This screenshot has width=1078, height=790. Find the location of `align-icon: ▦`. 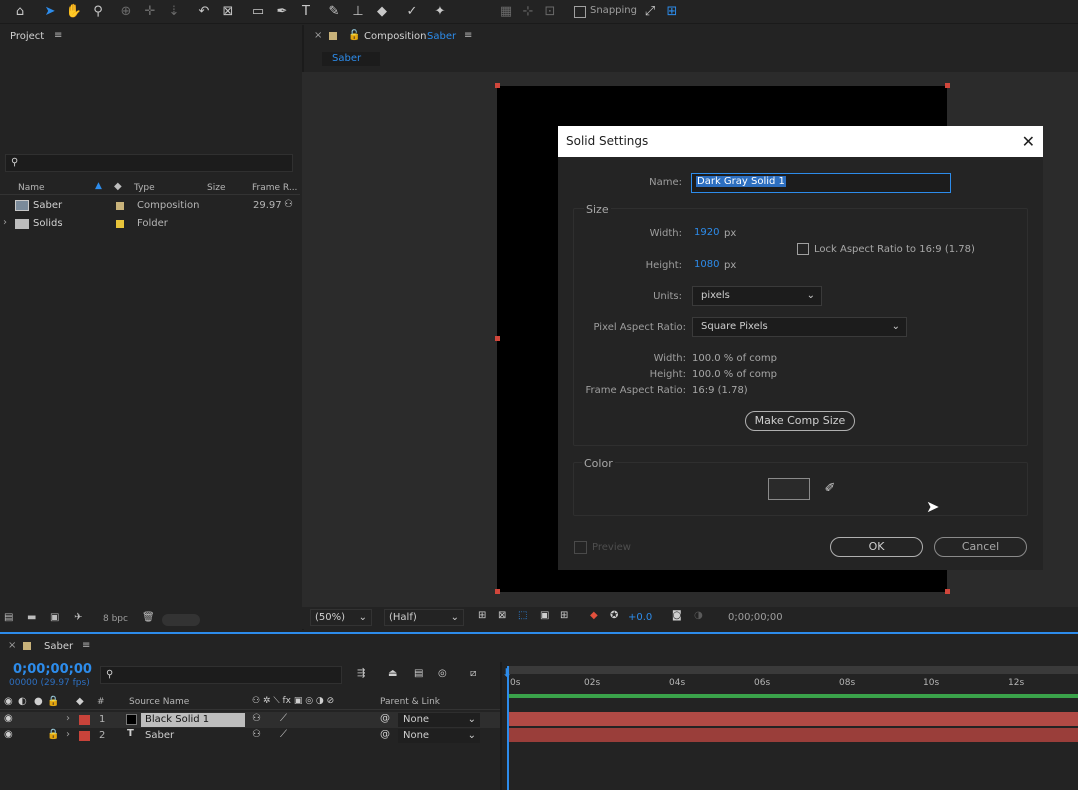

align-icon: ▦ is located at coordinates (506, 12).